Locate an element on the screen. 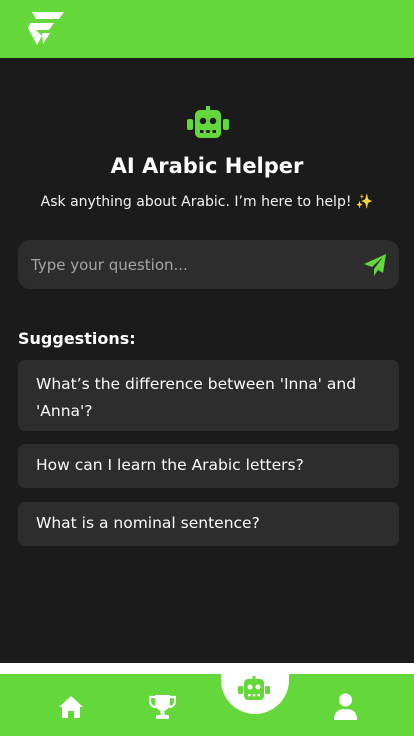 The height and width of the screenshot is (736, 414). page-title: AI Arabic Helper is located at coordinates (207, 166).